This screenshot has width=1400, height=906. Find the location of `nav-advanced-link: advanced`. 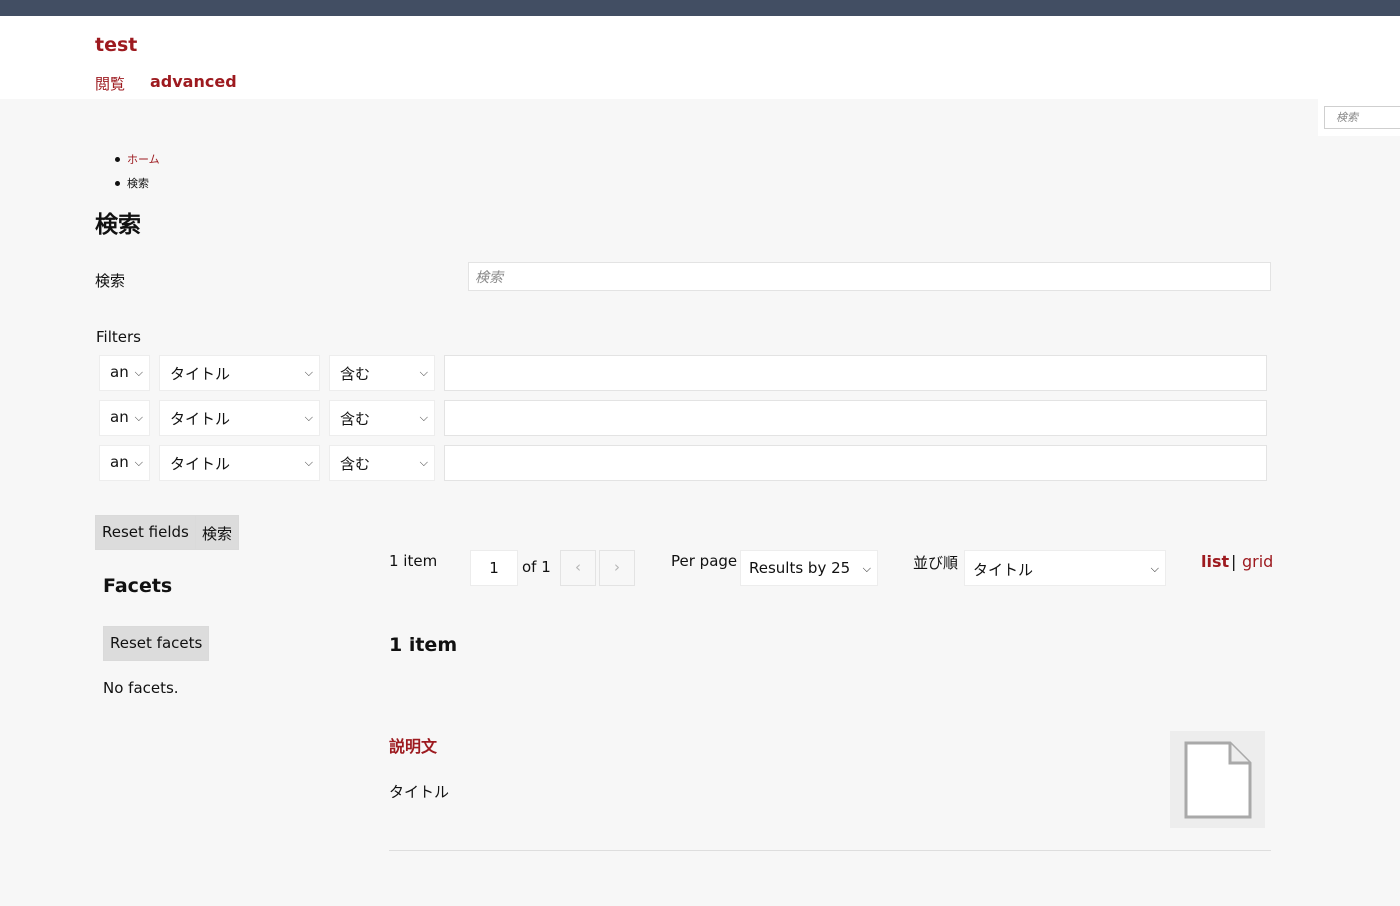

nav-advanced-link: advanced is located at coordinates (193, 81).